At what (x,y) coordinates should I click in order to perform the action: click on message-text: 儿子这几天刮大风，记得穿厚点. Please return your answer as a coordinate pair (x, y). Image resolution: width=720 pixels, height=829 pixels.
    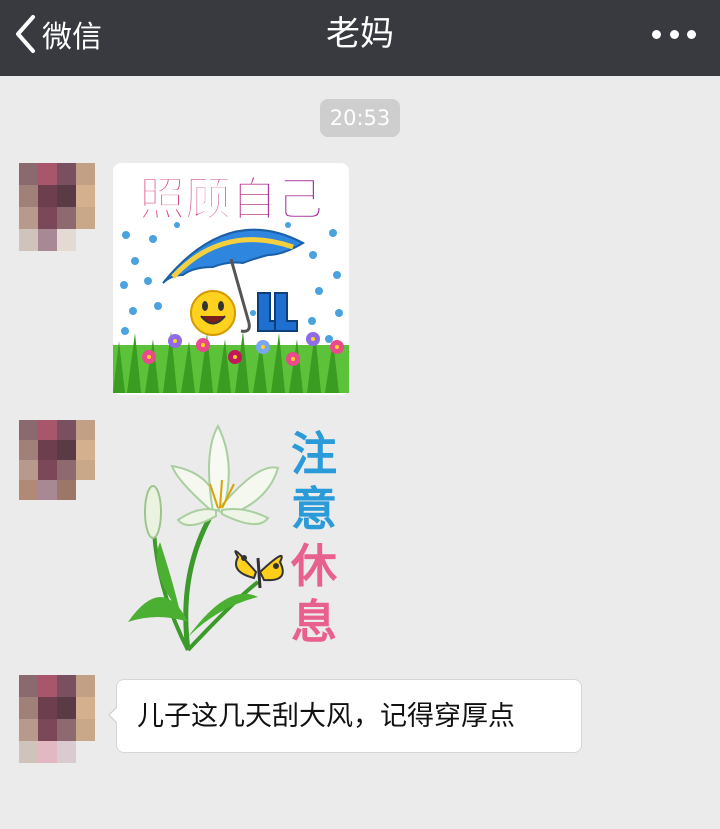
    Looking at the image, I should click on (326, 716).